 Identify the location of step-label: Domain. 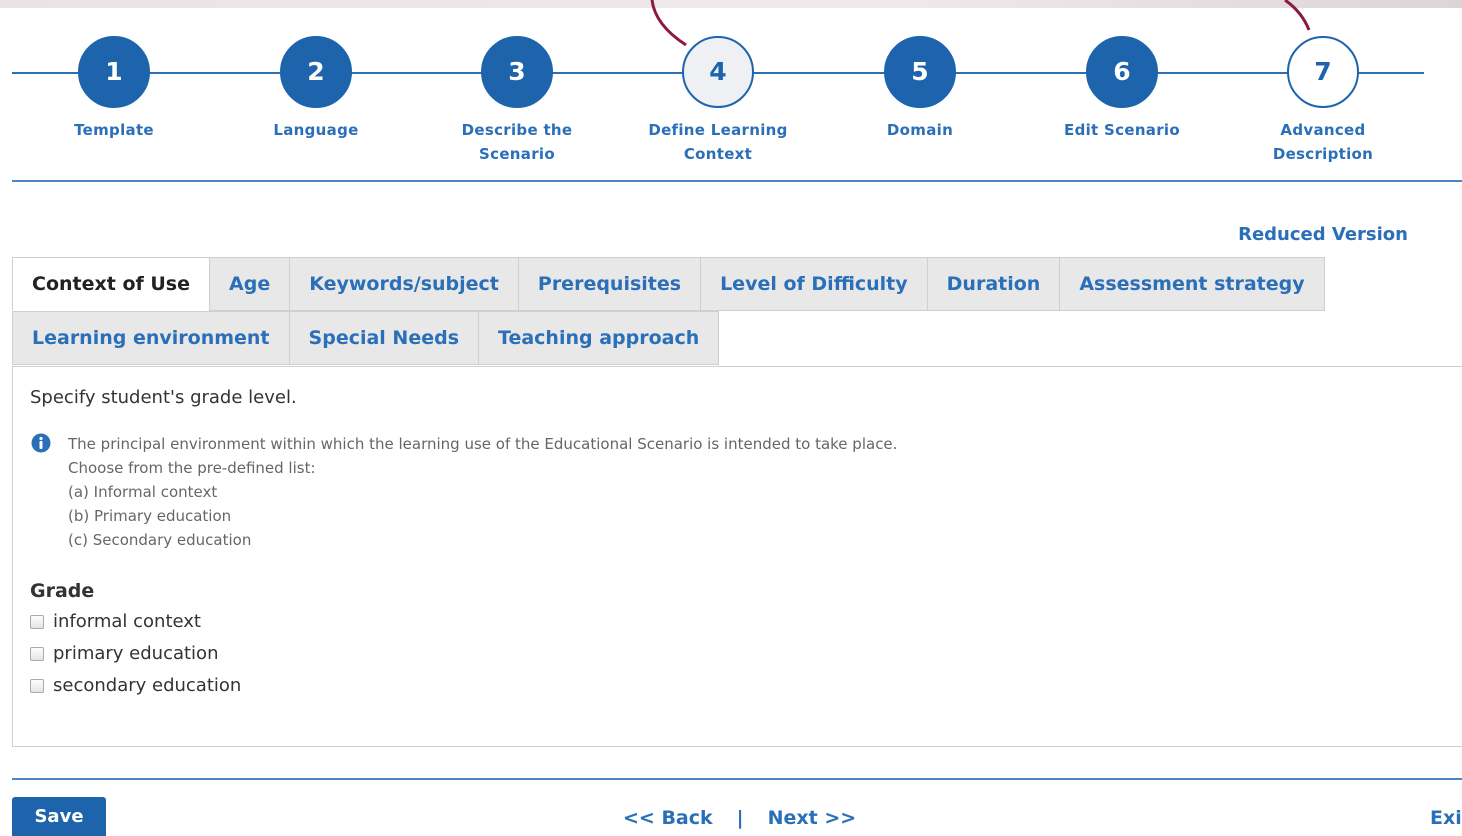
(920, 130).